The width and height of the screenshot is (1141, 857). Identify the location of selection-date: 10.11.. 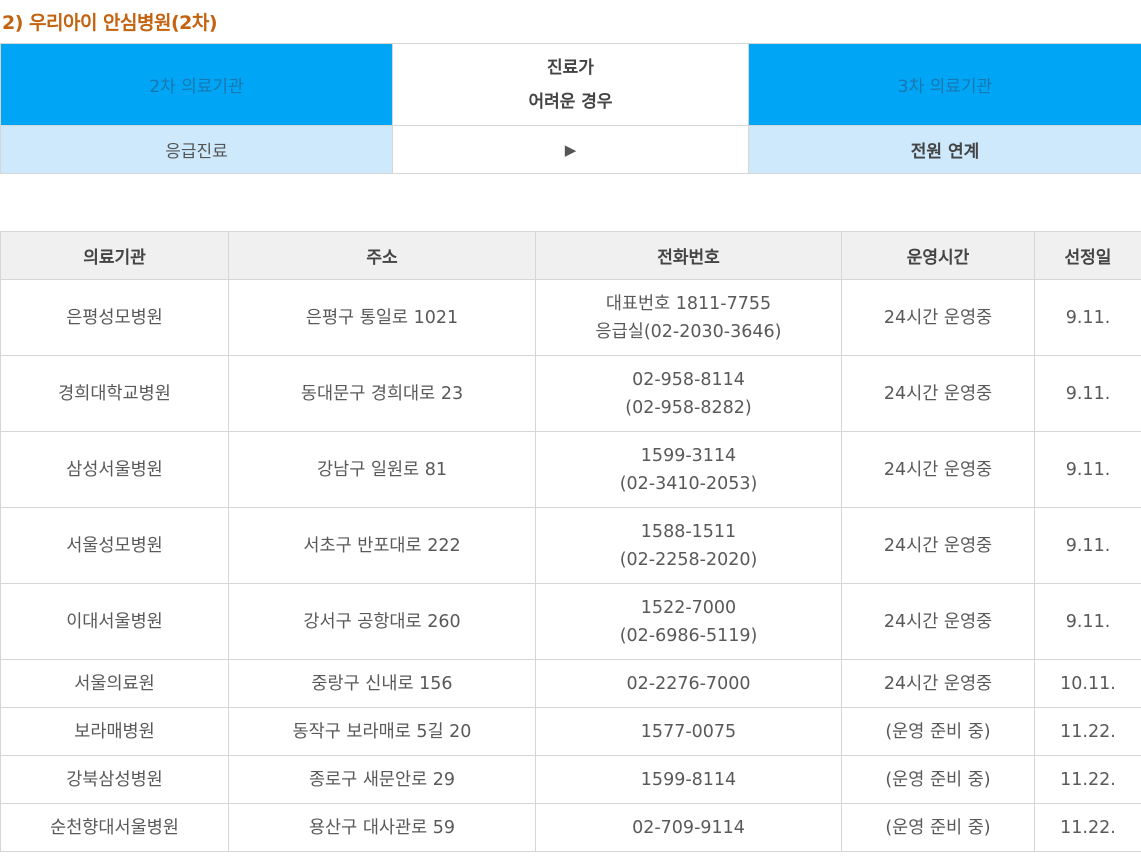
(1087, 683).